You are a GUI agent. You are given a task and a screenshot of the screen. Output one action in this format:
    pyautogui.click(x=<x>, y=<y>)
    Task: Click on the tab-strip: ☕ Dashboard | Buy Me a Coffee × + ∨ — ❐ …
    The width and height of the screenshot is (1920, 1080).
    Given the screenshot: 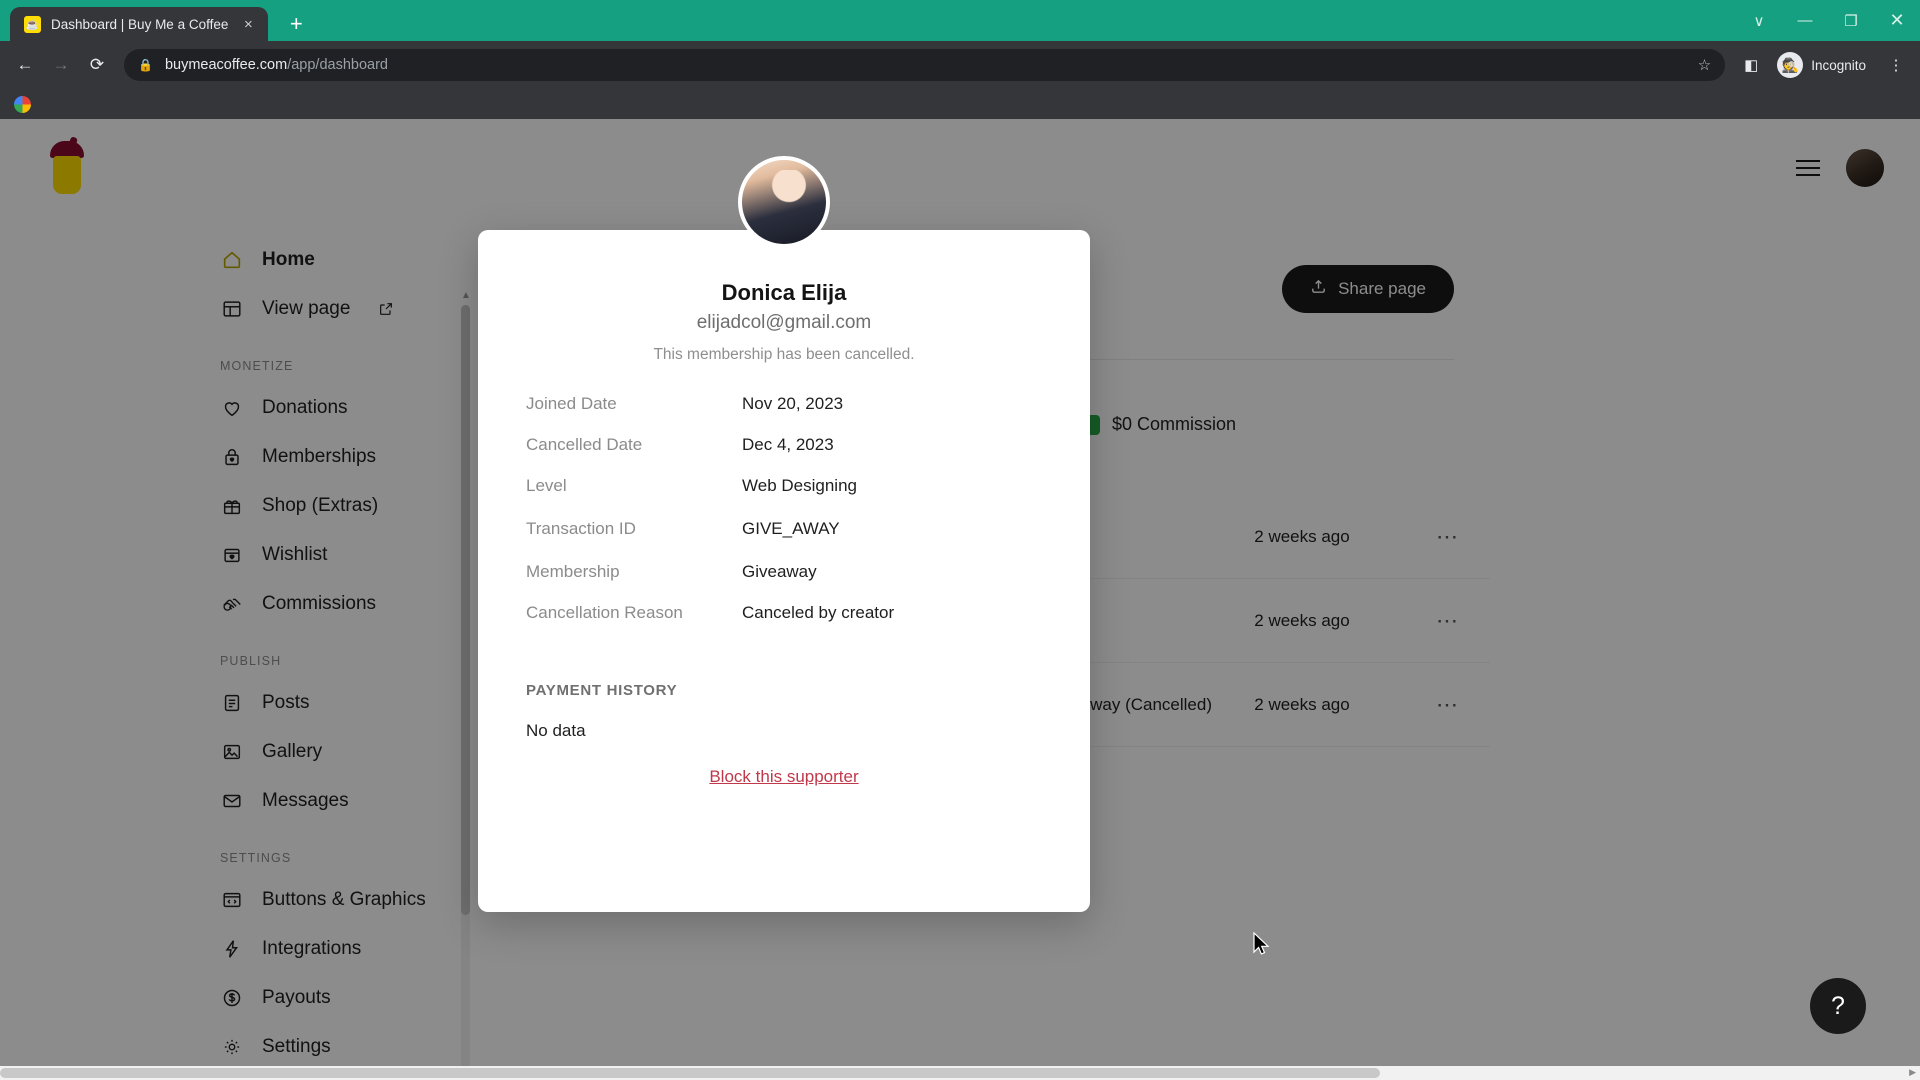 What is the action you would take?
    pyautogui.click(x=960, y=20)
    